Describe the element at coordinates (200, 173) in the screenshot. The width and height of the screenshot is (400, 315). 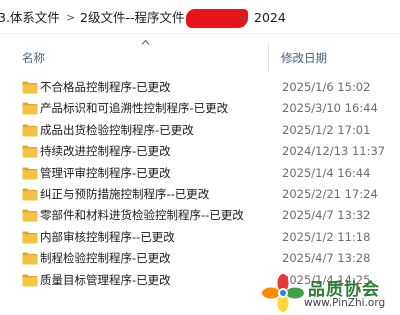
I see `file-row: 管理评审控制程序-已更改 2025/1/4 16:44` at that location.